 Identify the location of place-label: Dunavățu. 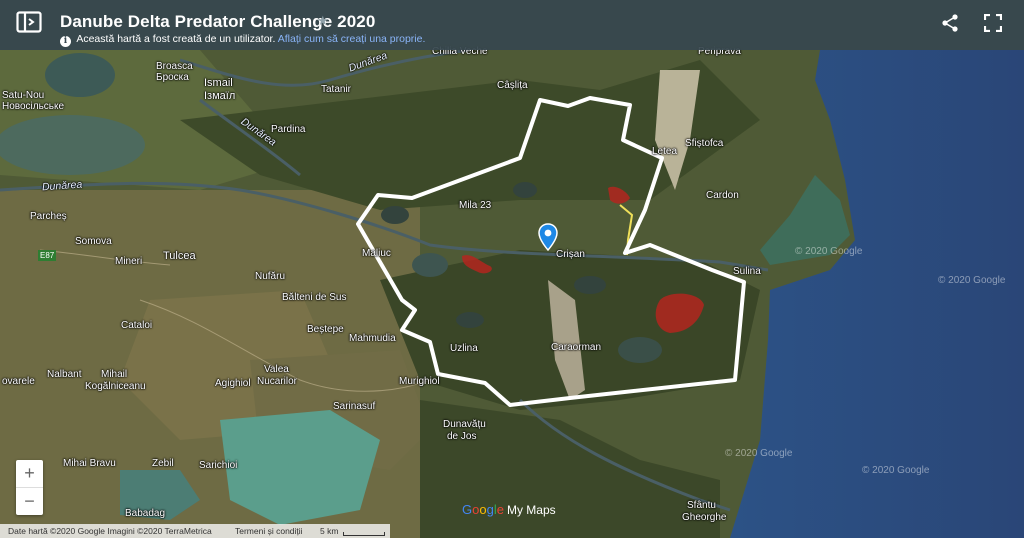
(464, 424).